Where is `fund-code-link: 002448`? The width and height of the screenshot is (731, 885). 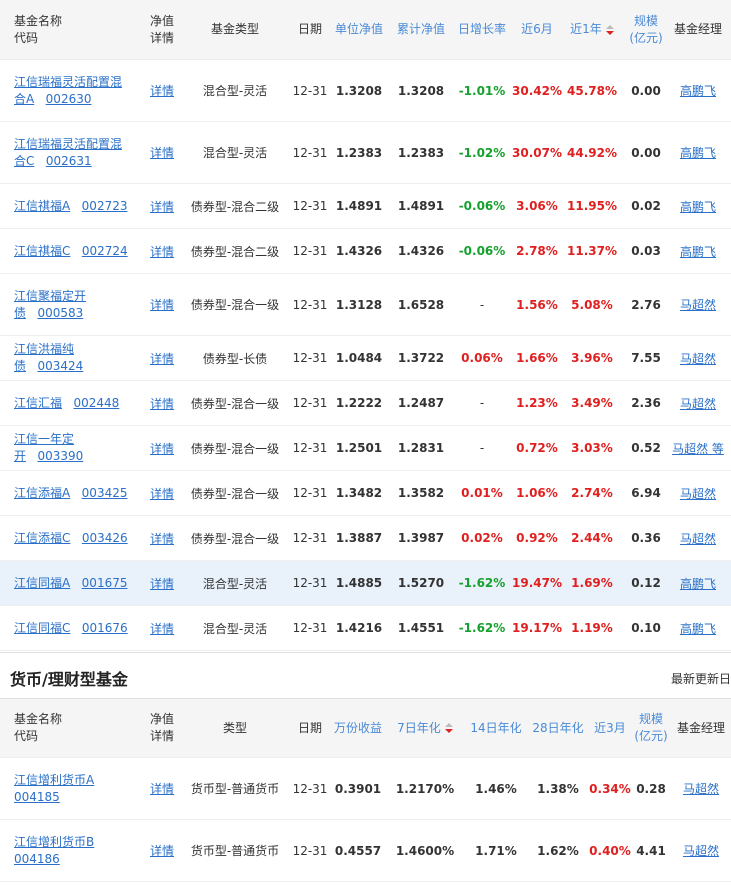 fund-code-link: 002448 is located at coordinates (96, 403).